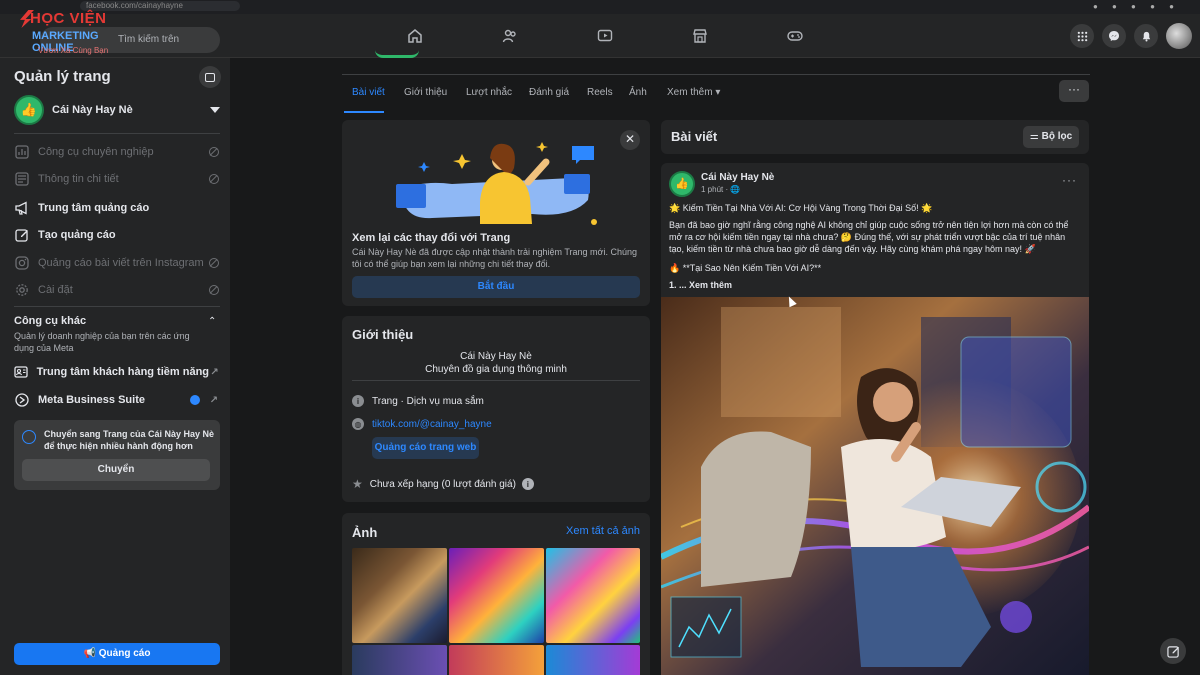 The image size is (1200, 675). I want to click on compose-button, so click(1173, 651).